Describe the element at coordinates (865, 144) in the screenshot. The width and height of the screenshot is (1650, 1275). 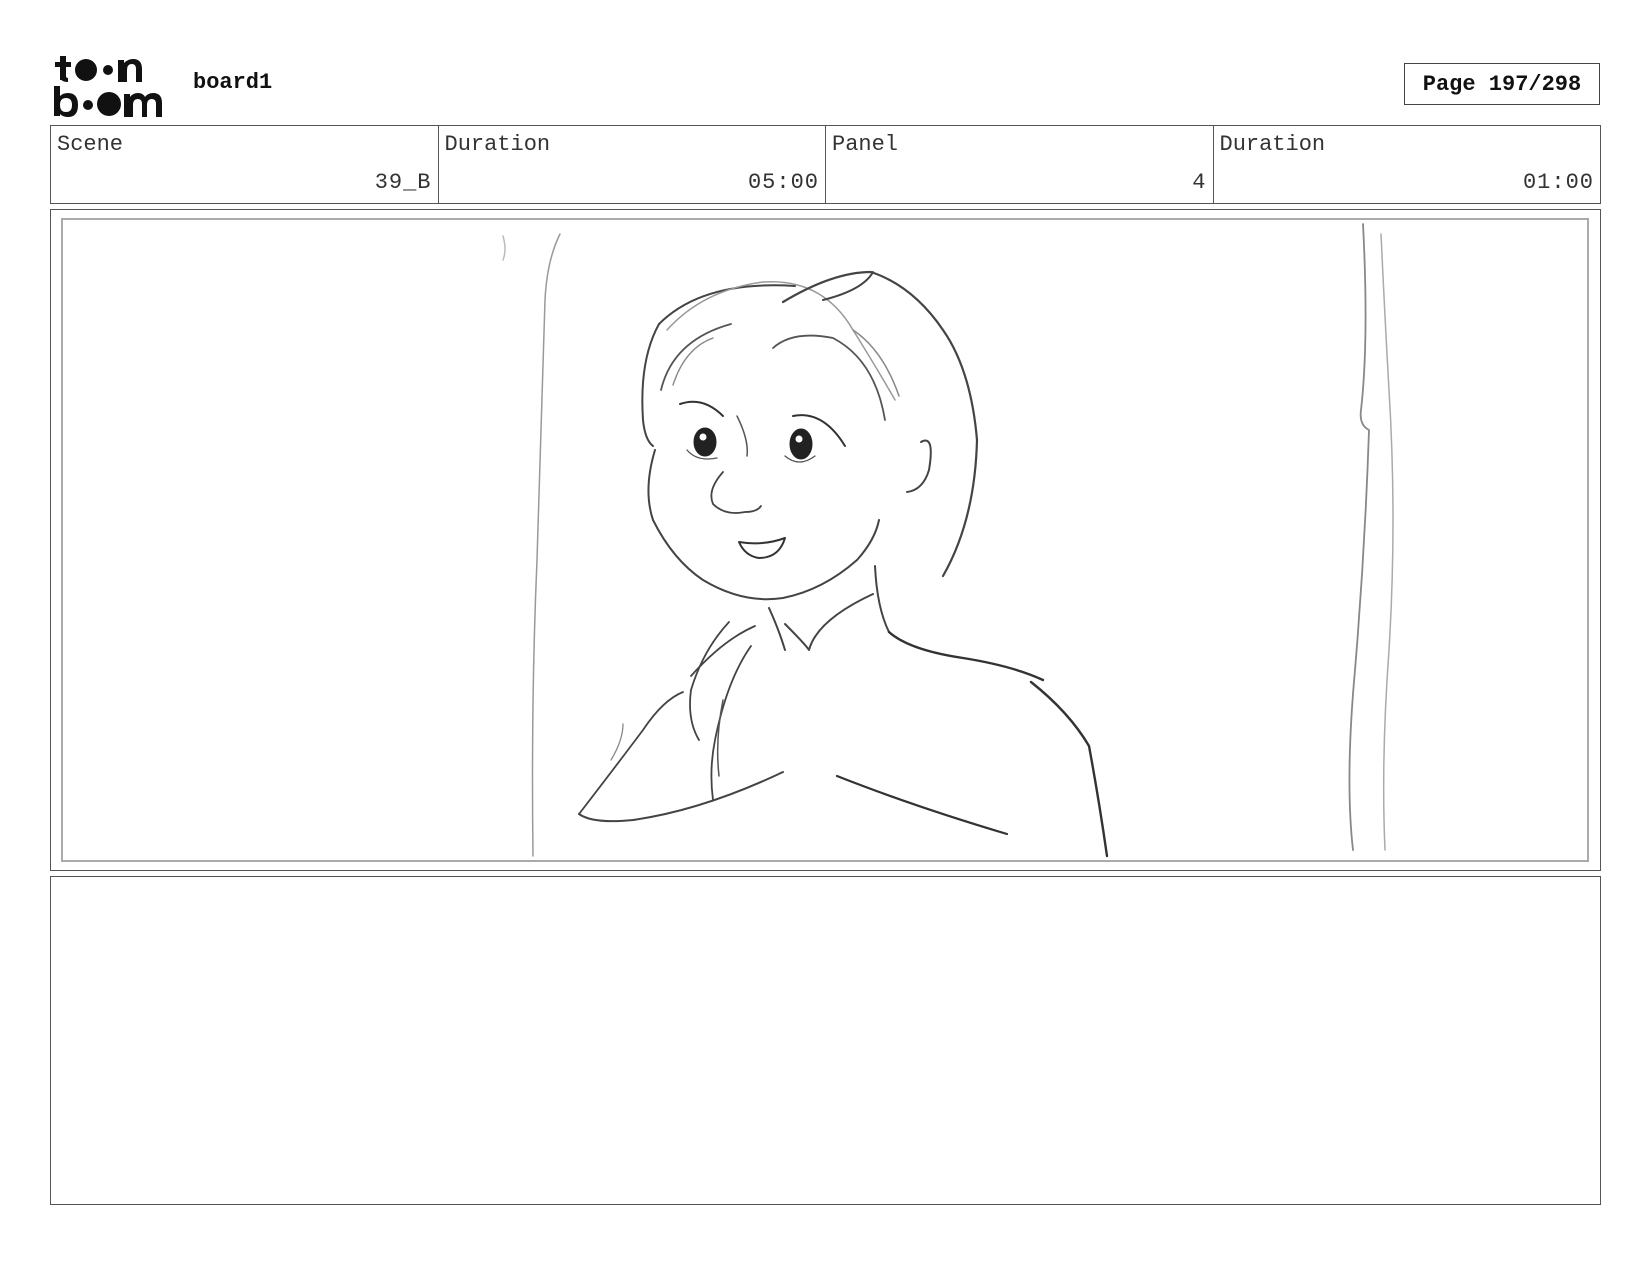
I see `panel-label: Panel` at that location.